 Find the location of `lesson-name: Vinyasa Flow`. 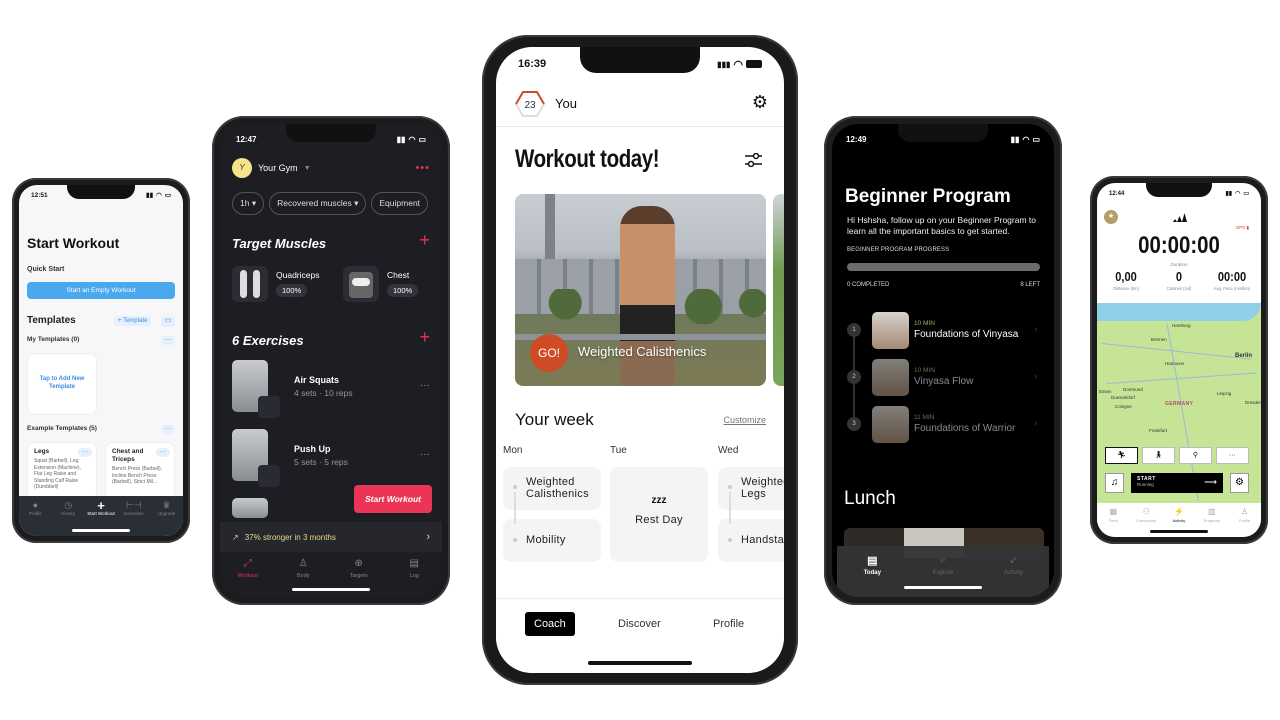

lesson-name: Vinyasa Flow is located at coordinates (943, 381).